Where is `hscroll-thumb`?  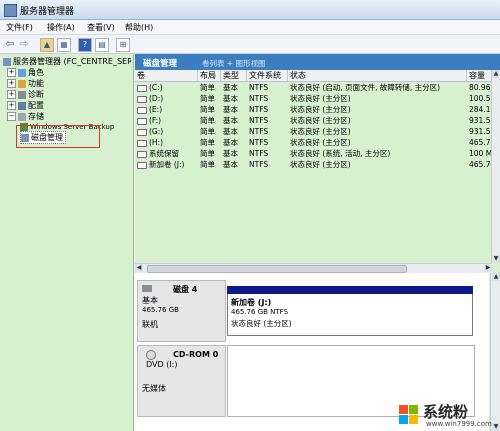
hscroll-thumb is located at coordinates (277, 269).